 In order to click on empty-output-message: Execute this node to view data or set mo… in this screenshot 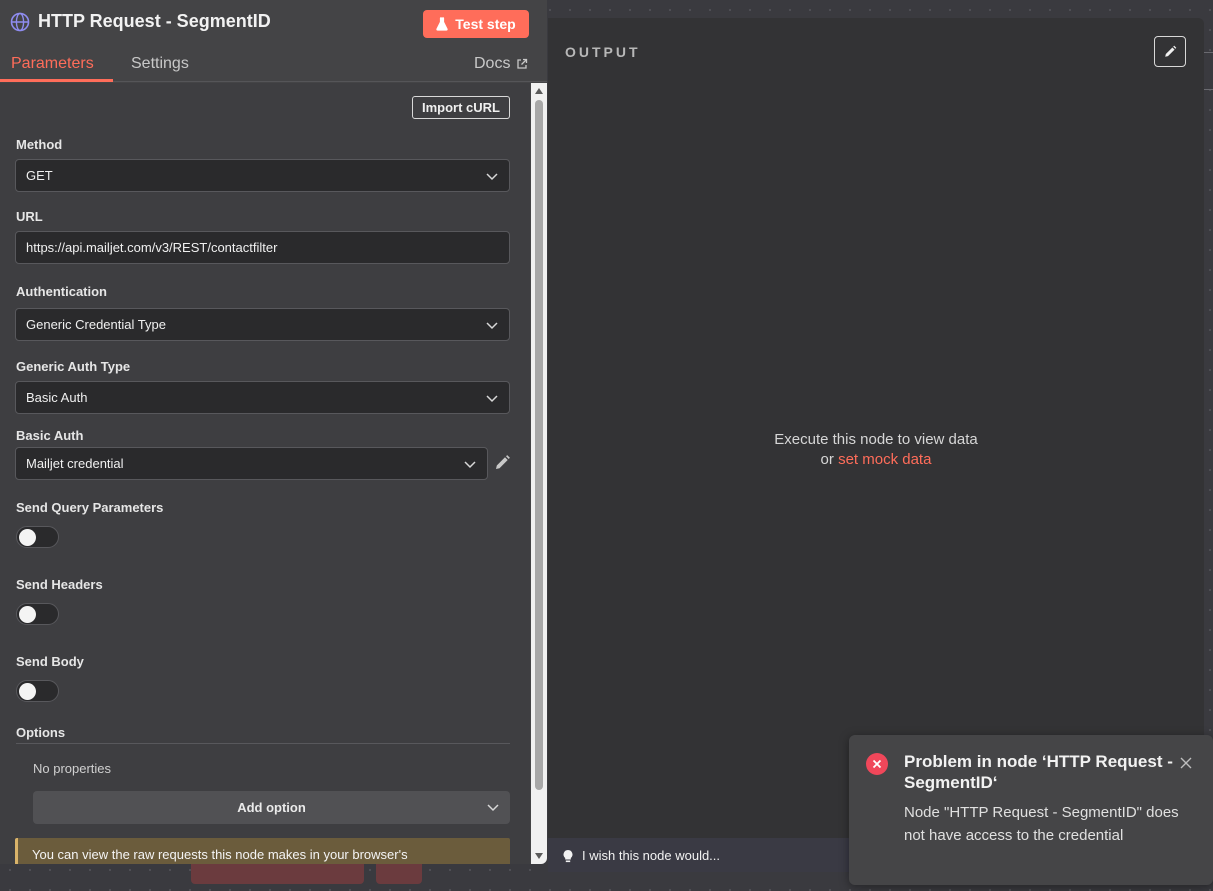, I will do `click(876, 450)`.